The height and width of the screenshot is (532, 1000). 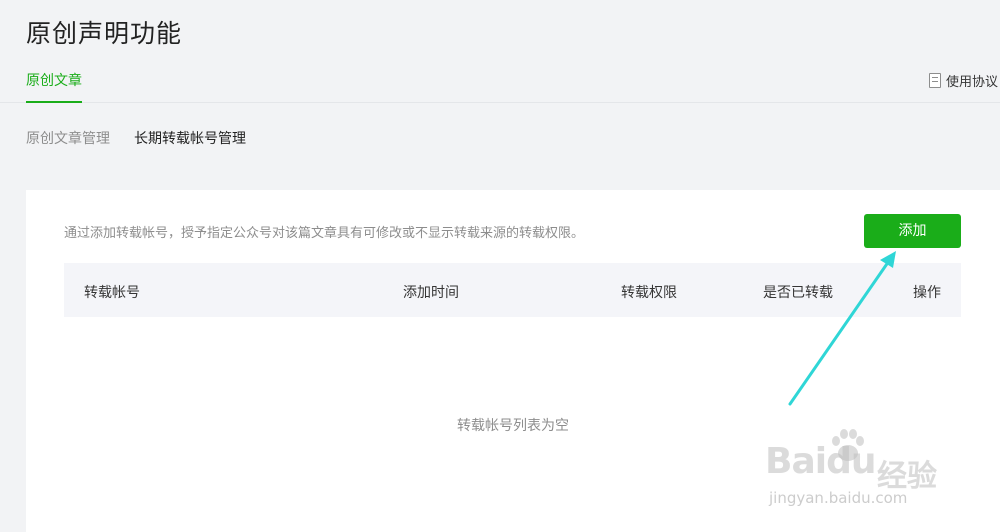 I want to click on top-tab-bar: 原创文章 使用协议, so click(x=500, y=82).